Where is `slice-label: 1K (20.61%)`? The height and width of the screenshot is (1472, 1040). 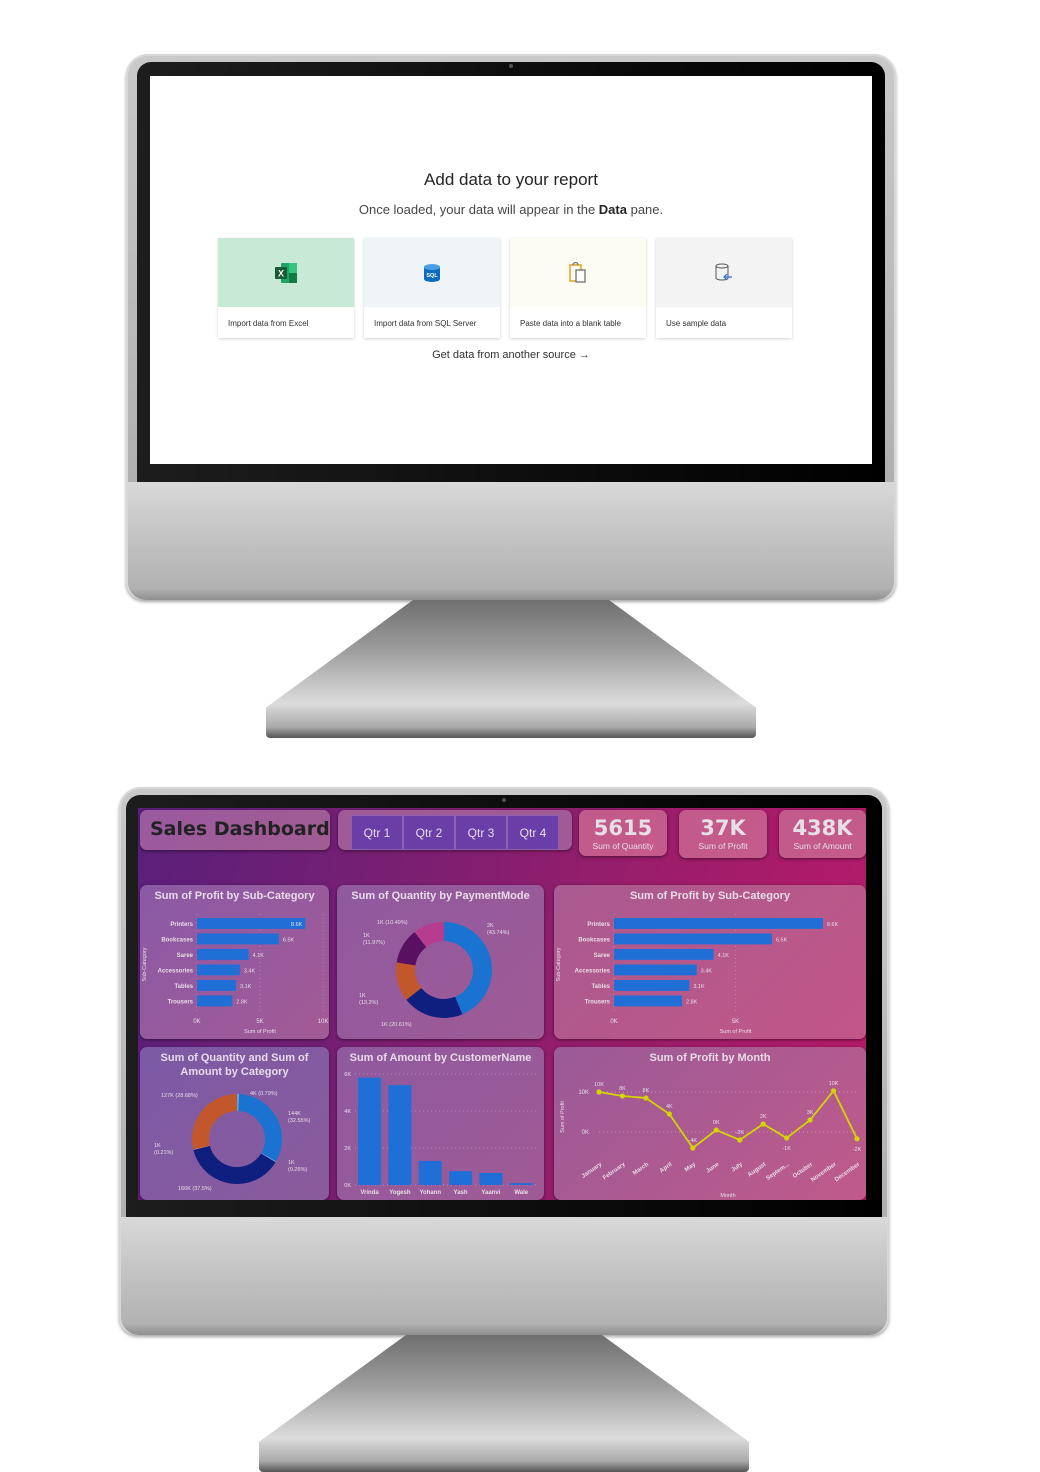 slice-label: 1K (20.61%) is located at coordinates (396, 1025).